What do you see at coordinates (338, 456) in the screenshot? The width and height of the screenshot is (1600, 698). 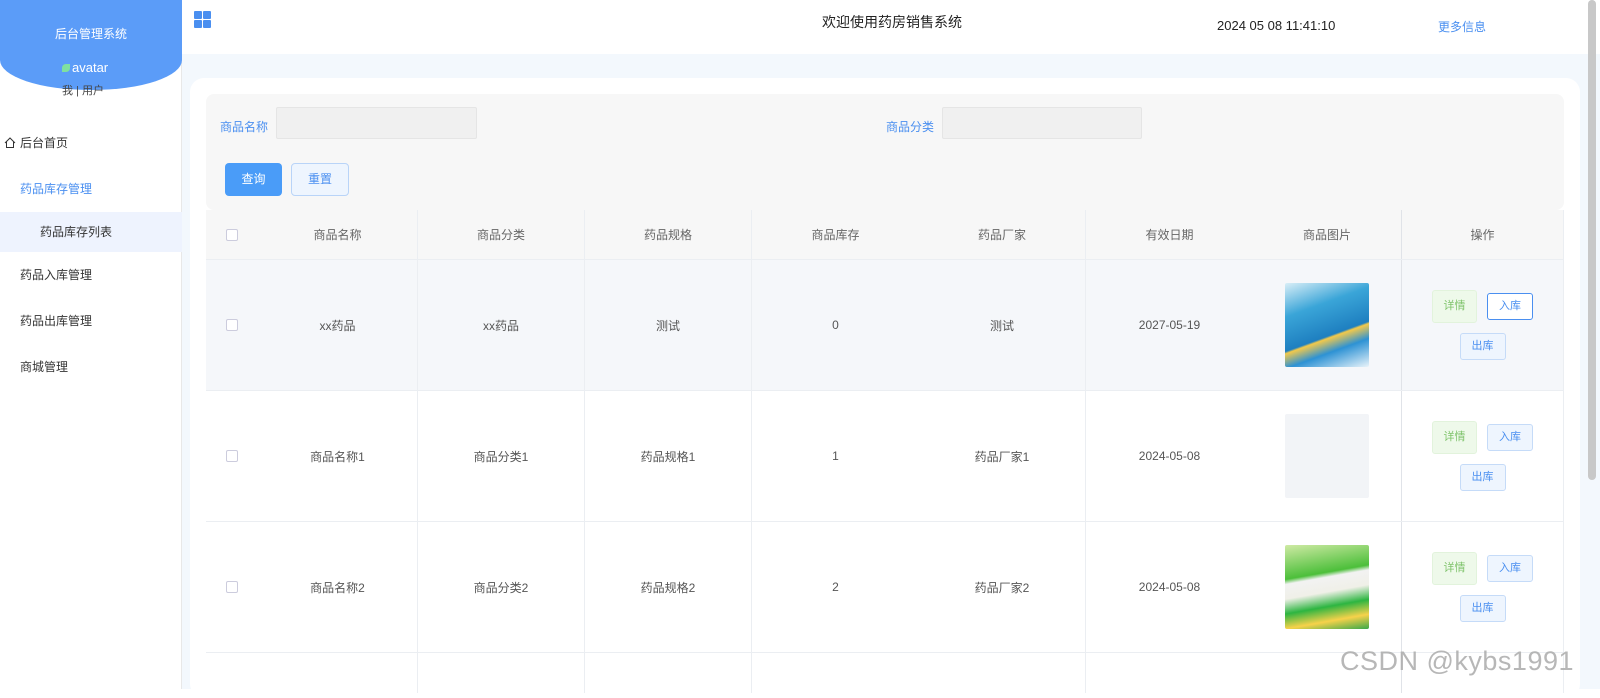 I see `cell-name: 商品名称1` at bounding box center [338, 456].